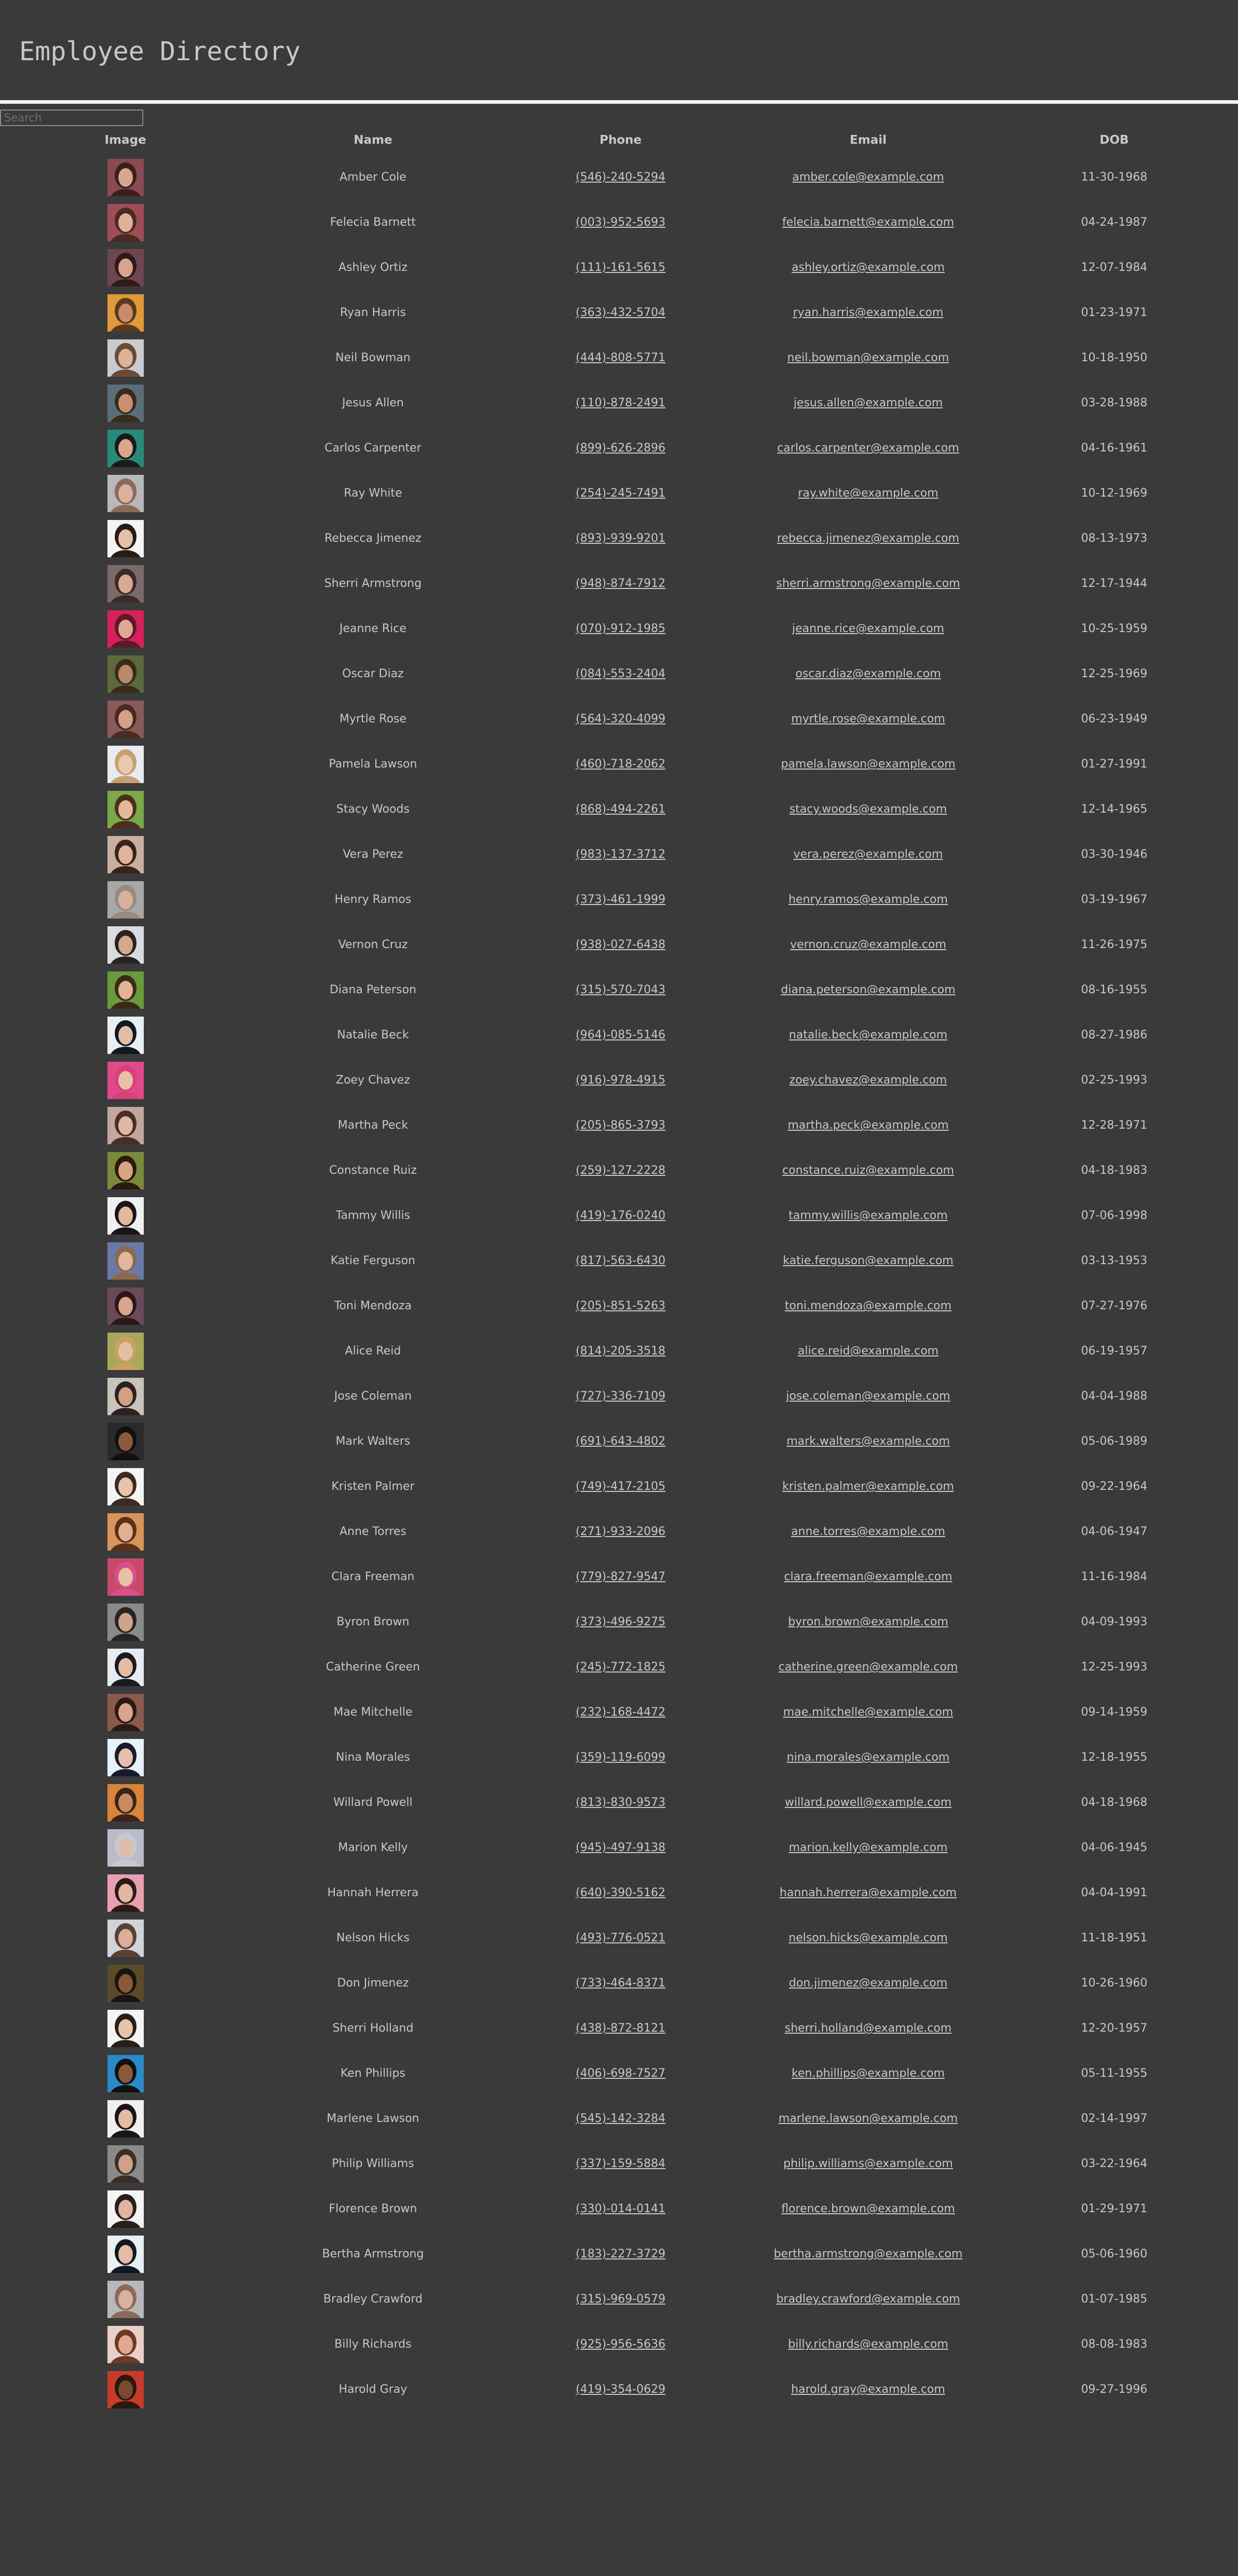 The width and height of the screenshot is (1238, 2576). Describe the element at coordinates (868, 628) in the screenshot. I see `email-link: jeanne.rice@example.com` at that location.